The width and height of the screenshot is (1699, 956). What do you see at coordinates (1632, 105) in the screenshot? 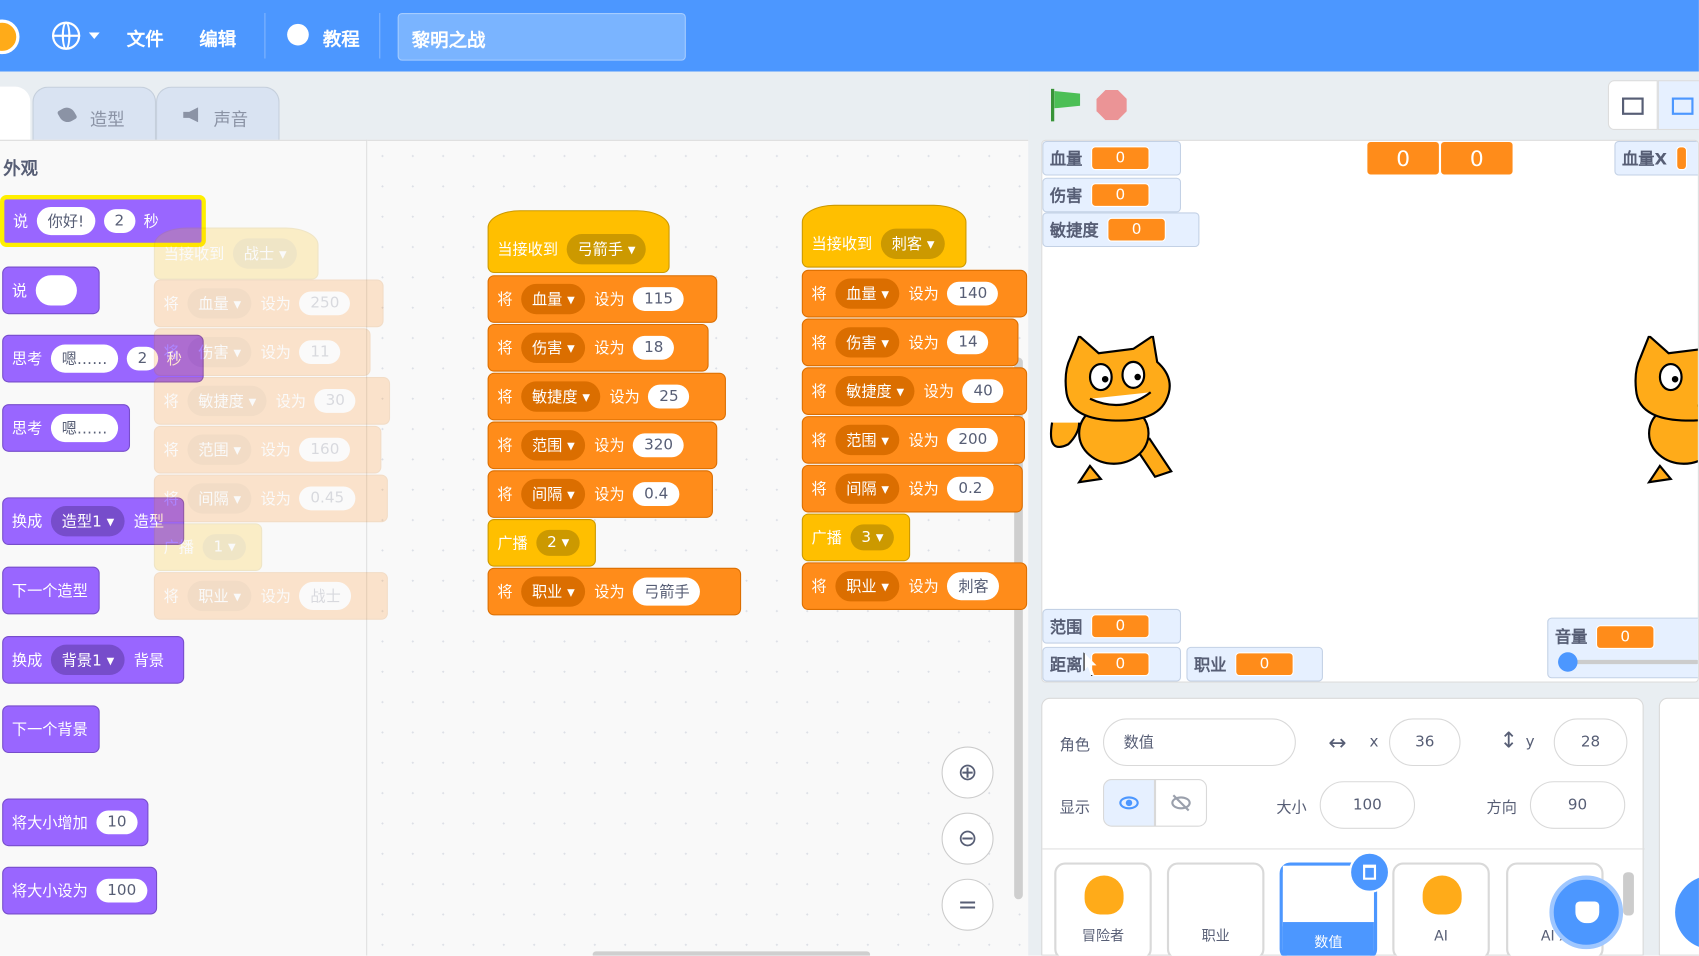
I see `small-stage-button` at bounding box center [1632, 105].